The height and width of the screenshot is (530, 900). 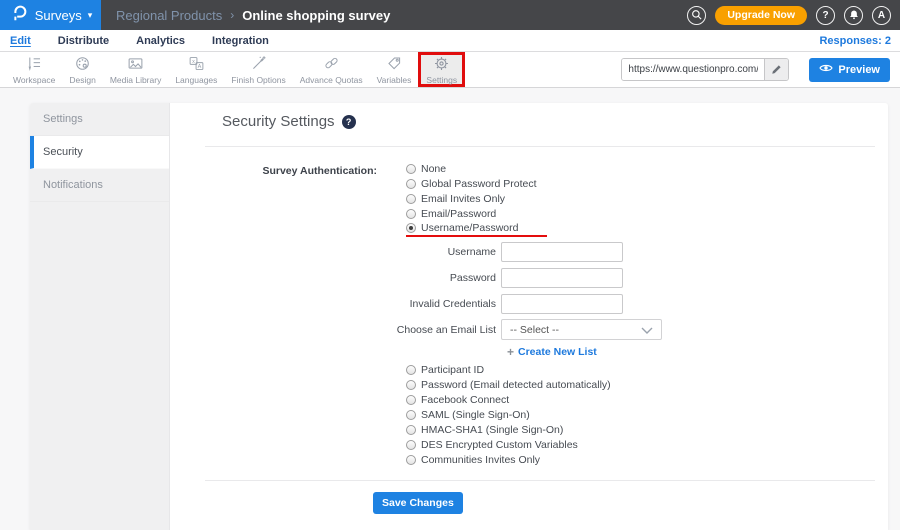 What do you see at coordinates (160, 41) in the screenshot?
I see `tab-analytics: Analytics` at bounding box center [160, 41].